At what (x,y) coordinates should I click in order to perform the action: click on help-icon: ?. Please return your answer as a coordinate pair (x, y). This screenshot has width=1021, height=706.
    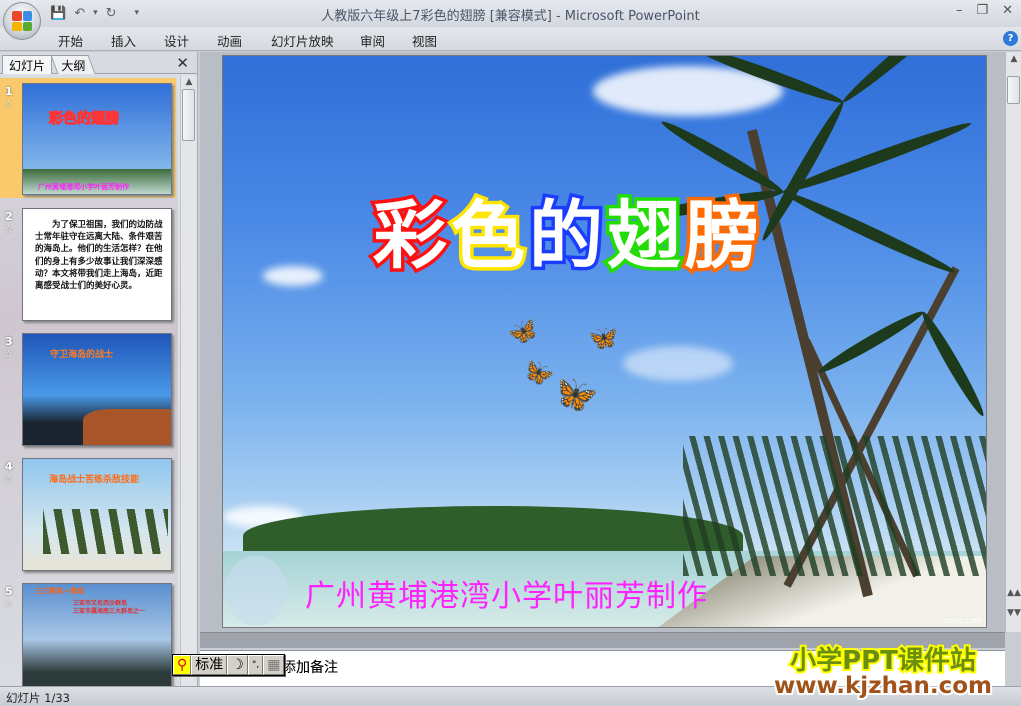
    Looking at the image, I should click on (1010, 38).